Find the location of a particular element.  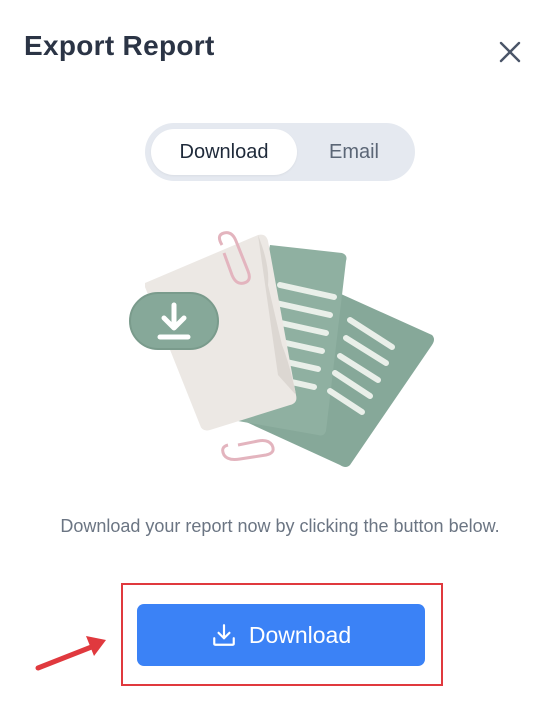

download-button: Download is located at coordinates (281, 635).